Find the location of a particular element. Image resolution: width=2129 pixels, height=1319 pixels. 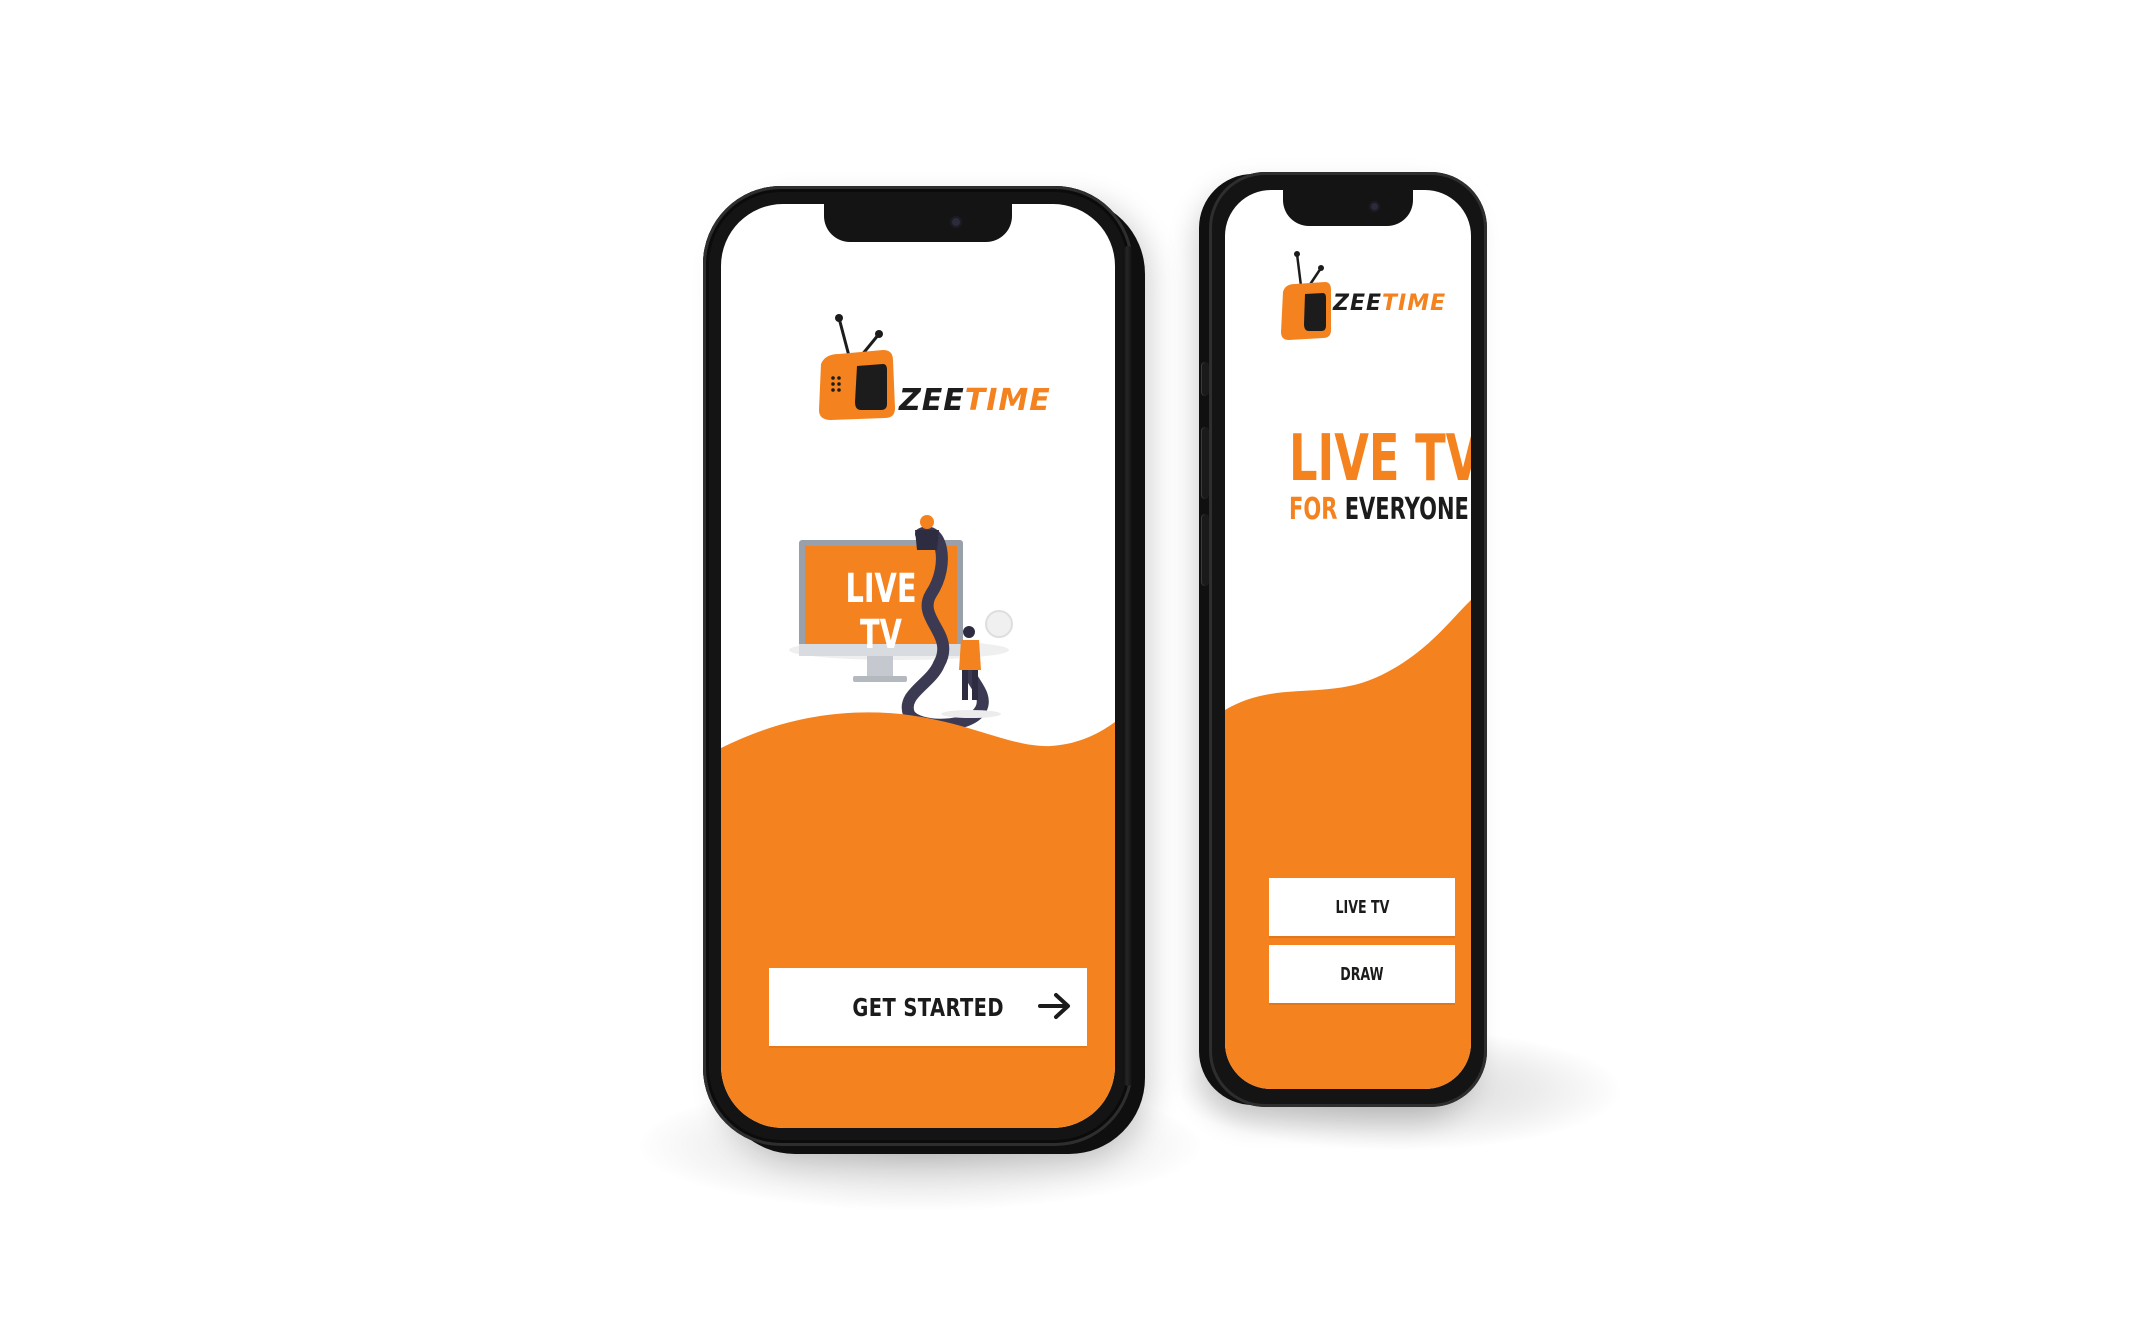

menu-item-draw-label: DRAW is located at coordinates (1362, 974).